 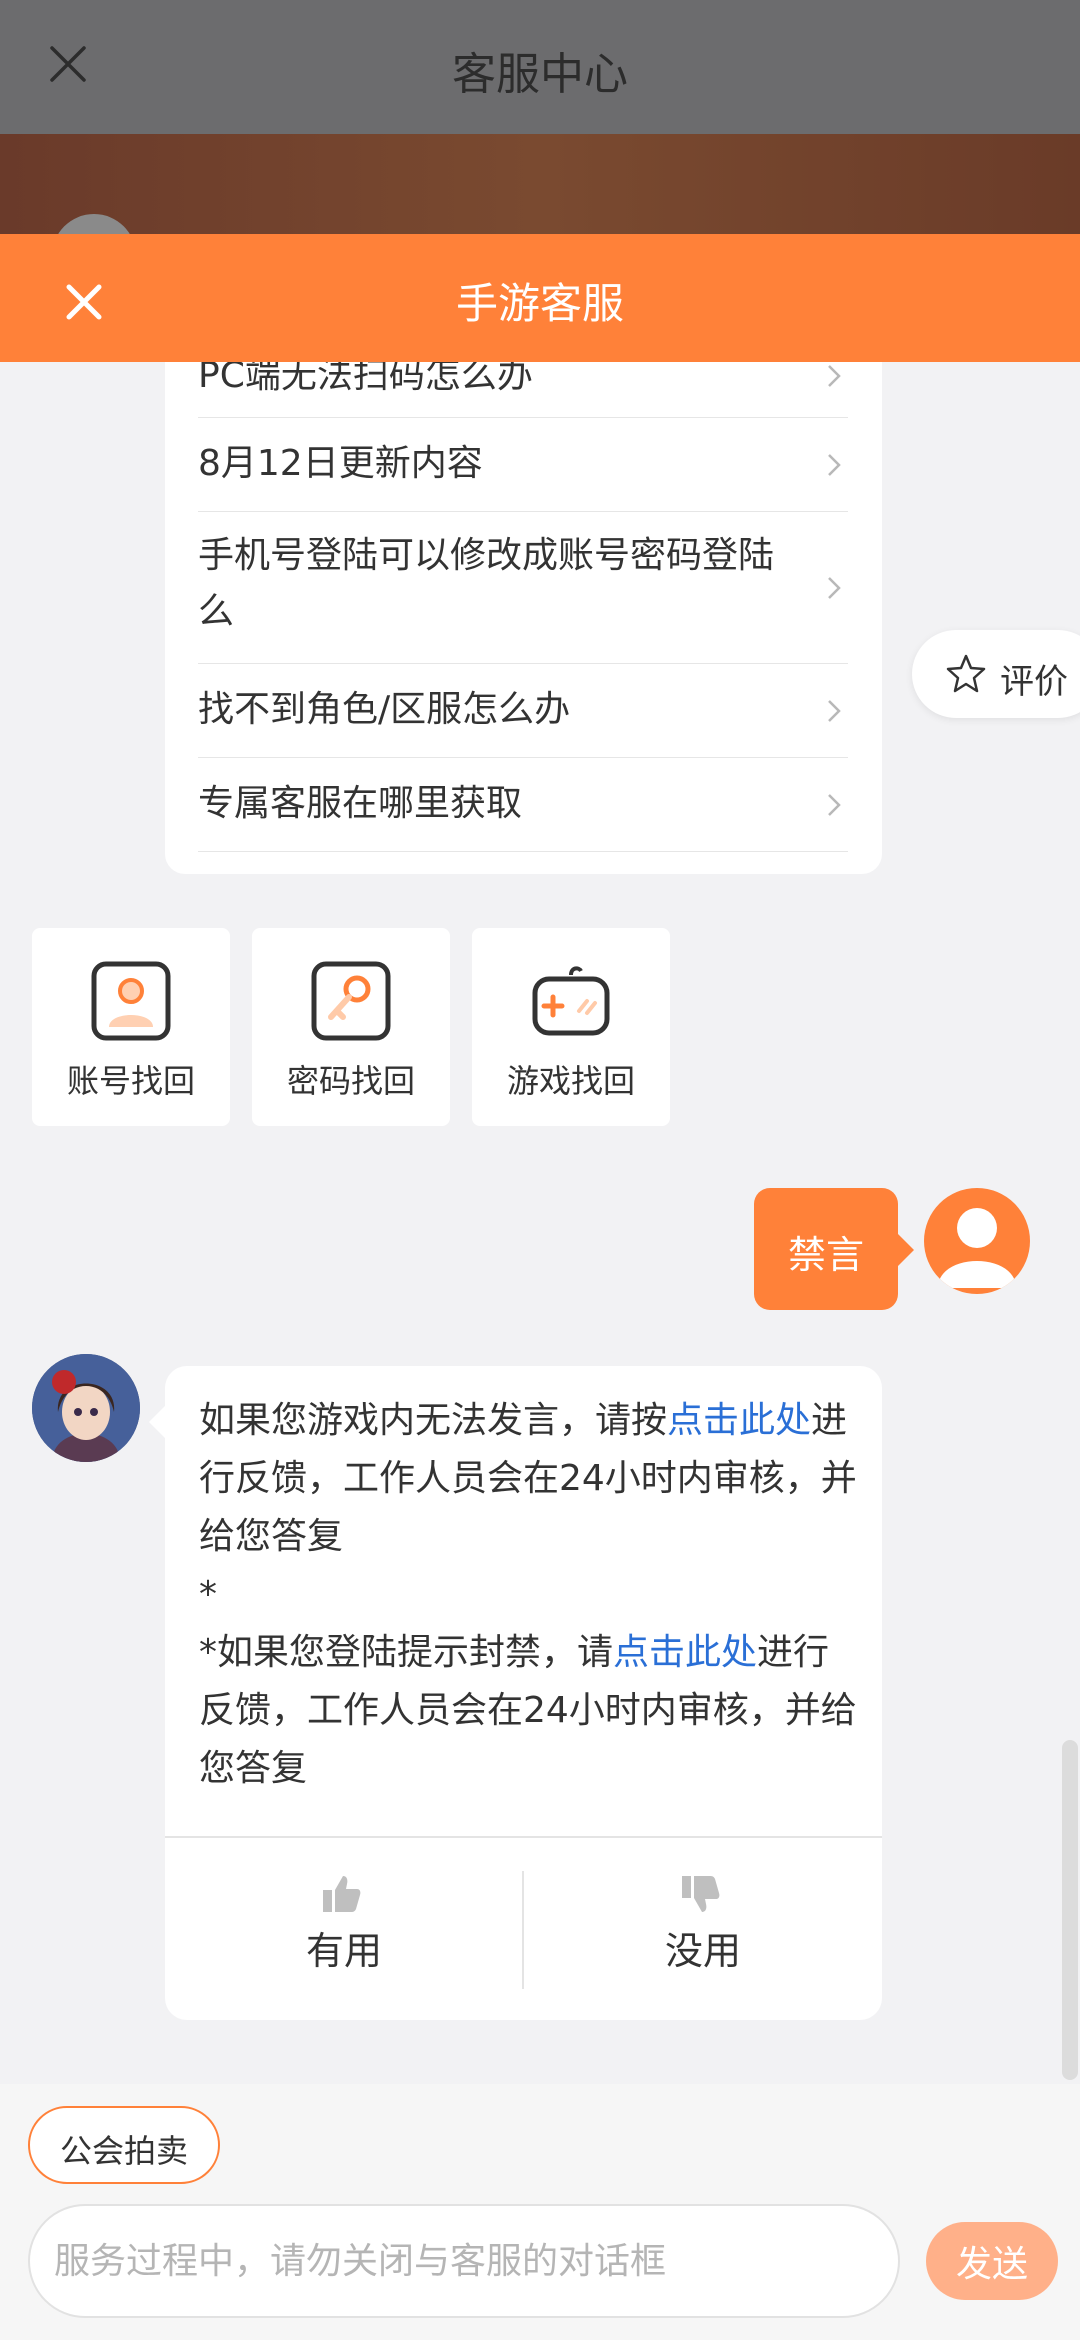 I want to click on faq-item: 手机号登陆可以修改成账号密码登陆么, so click(x=523, y=588).